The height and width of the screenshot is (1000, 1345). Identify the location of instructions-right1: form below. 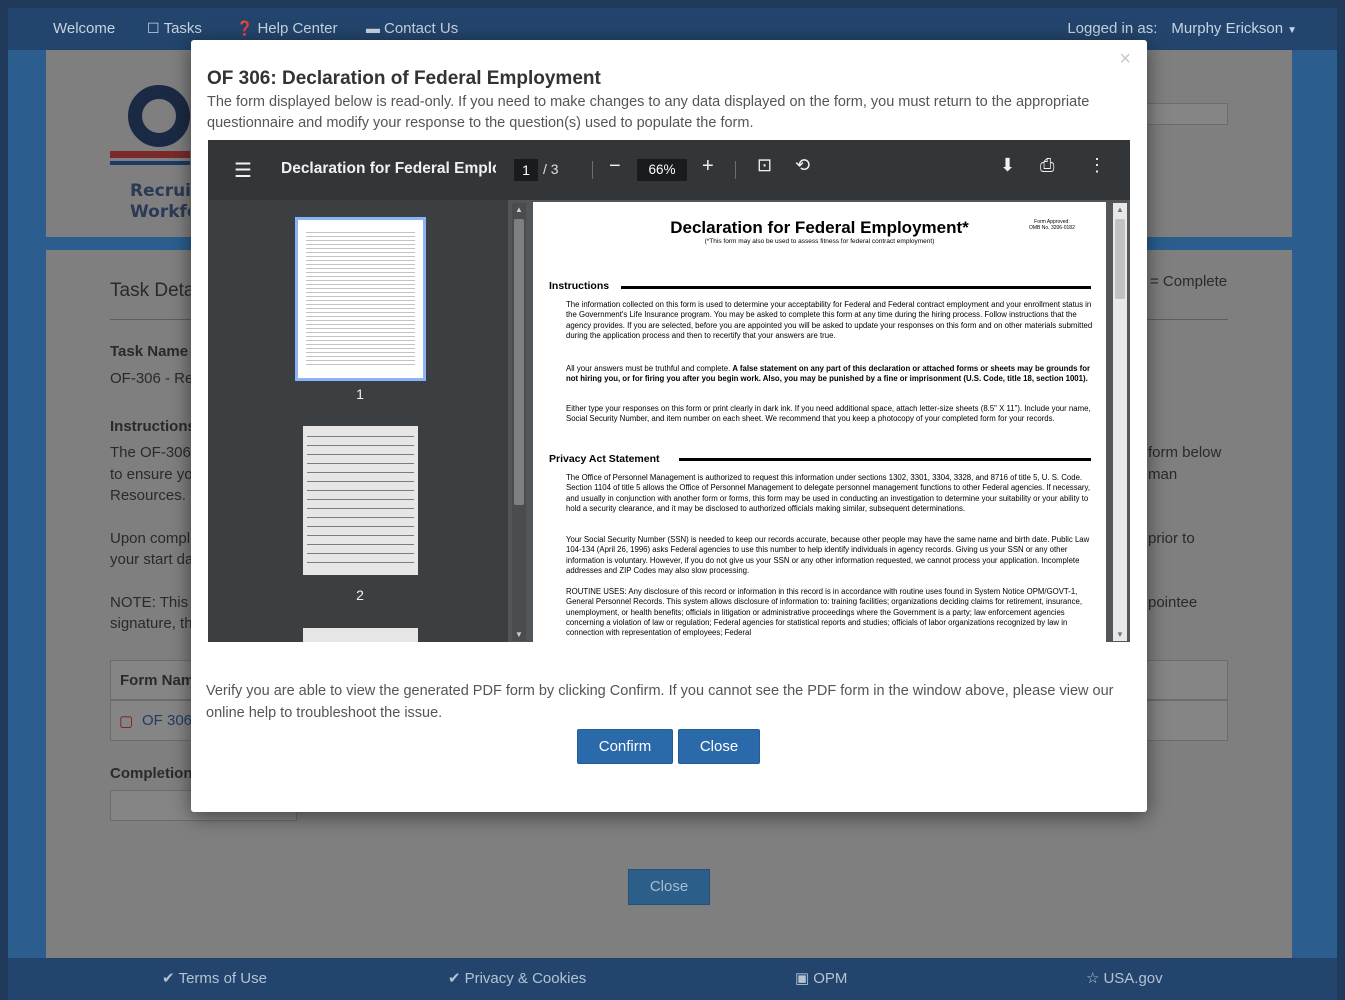
(1185, 452).